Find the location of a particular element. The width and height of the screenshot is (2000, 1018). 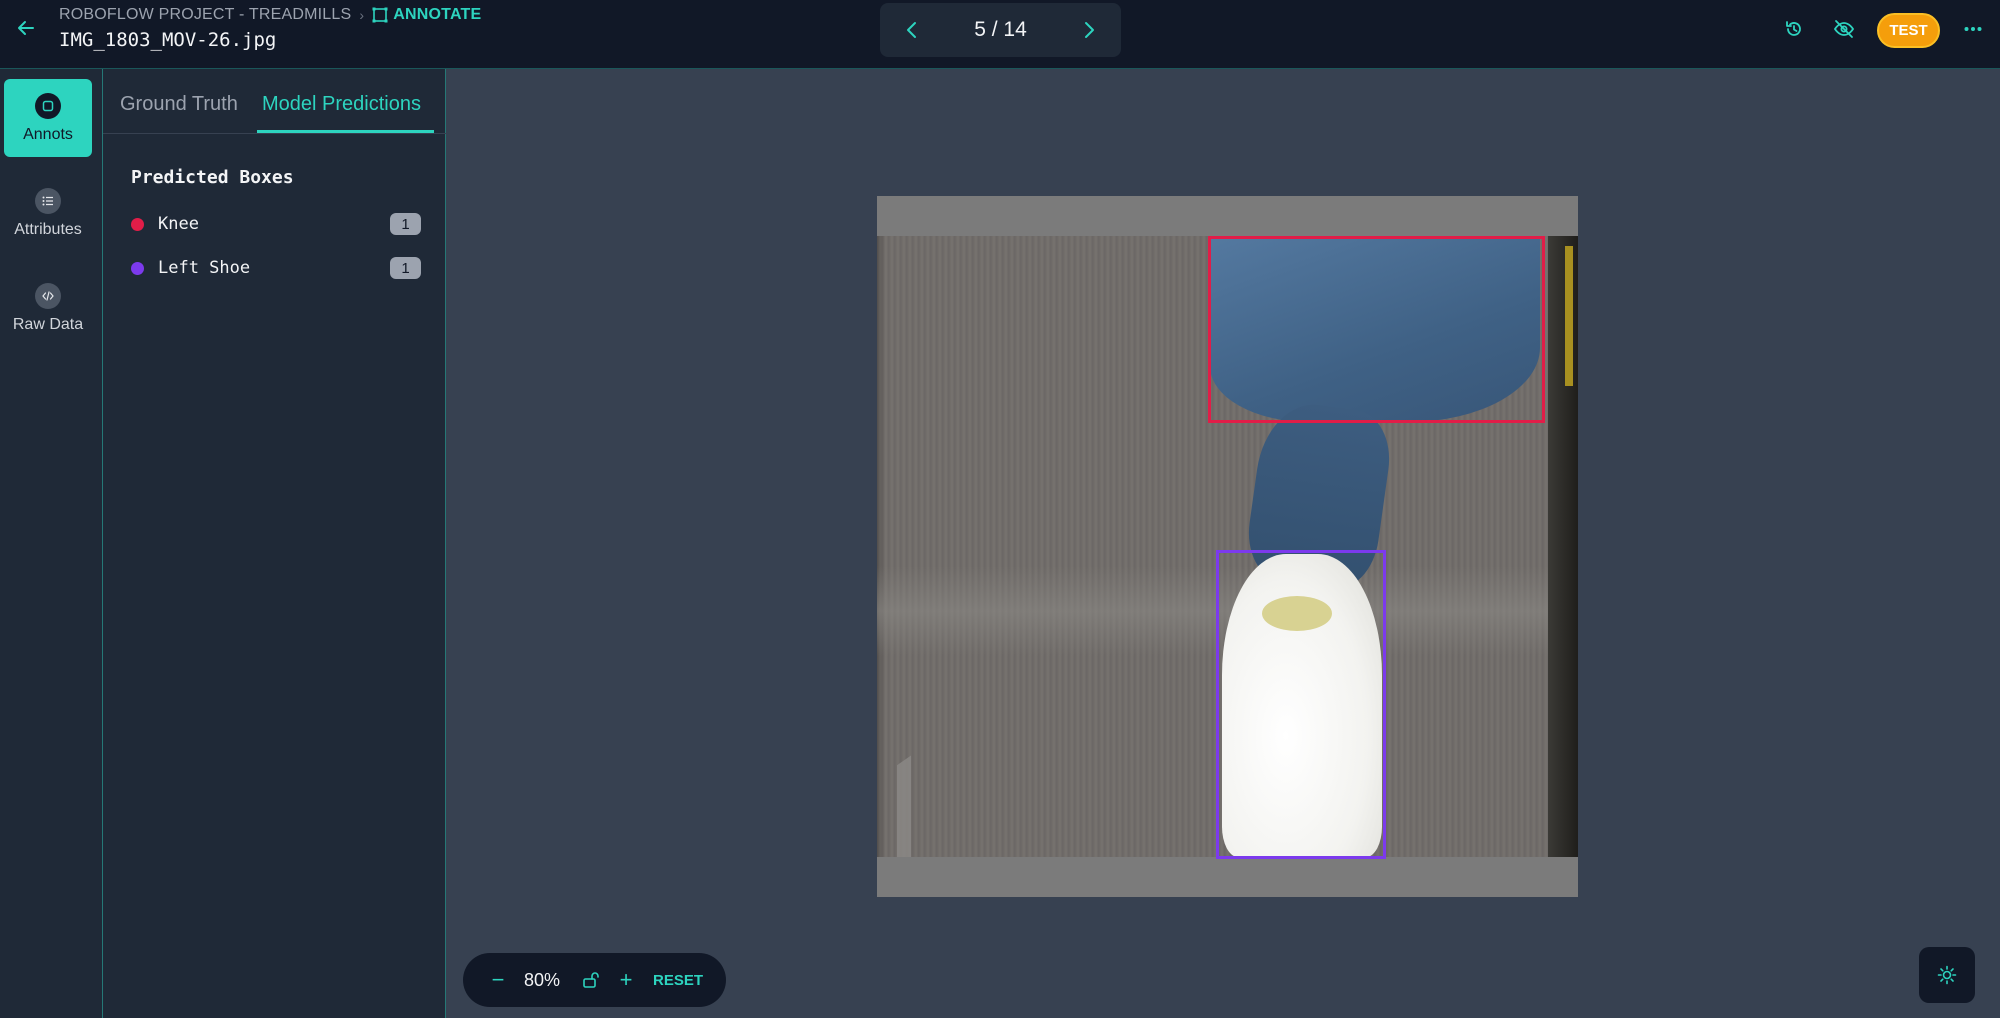

history-icon is located at coordinates (1794, 29).